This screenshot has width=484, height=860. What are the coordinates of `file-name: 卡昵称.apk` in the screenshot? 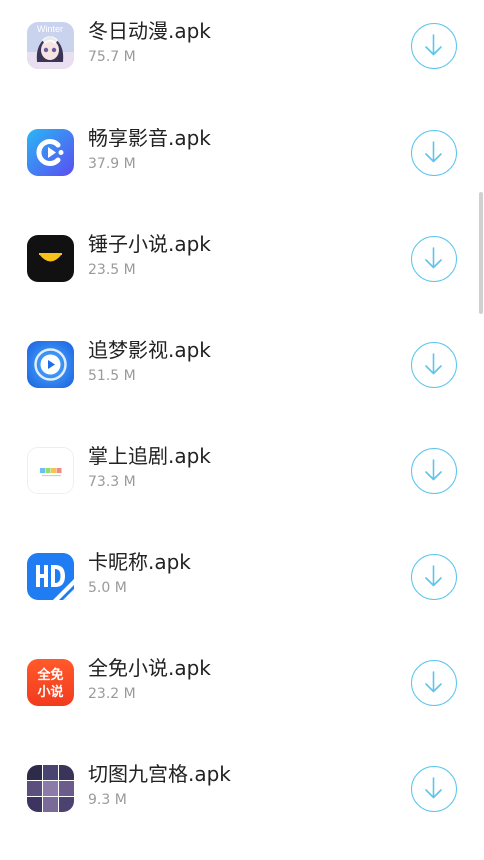 It's located at (139, 562).